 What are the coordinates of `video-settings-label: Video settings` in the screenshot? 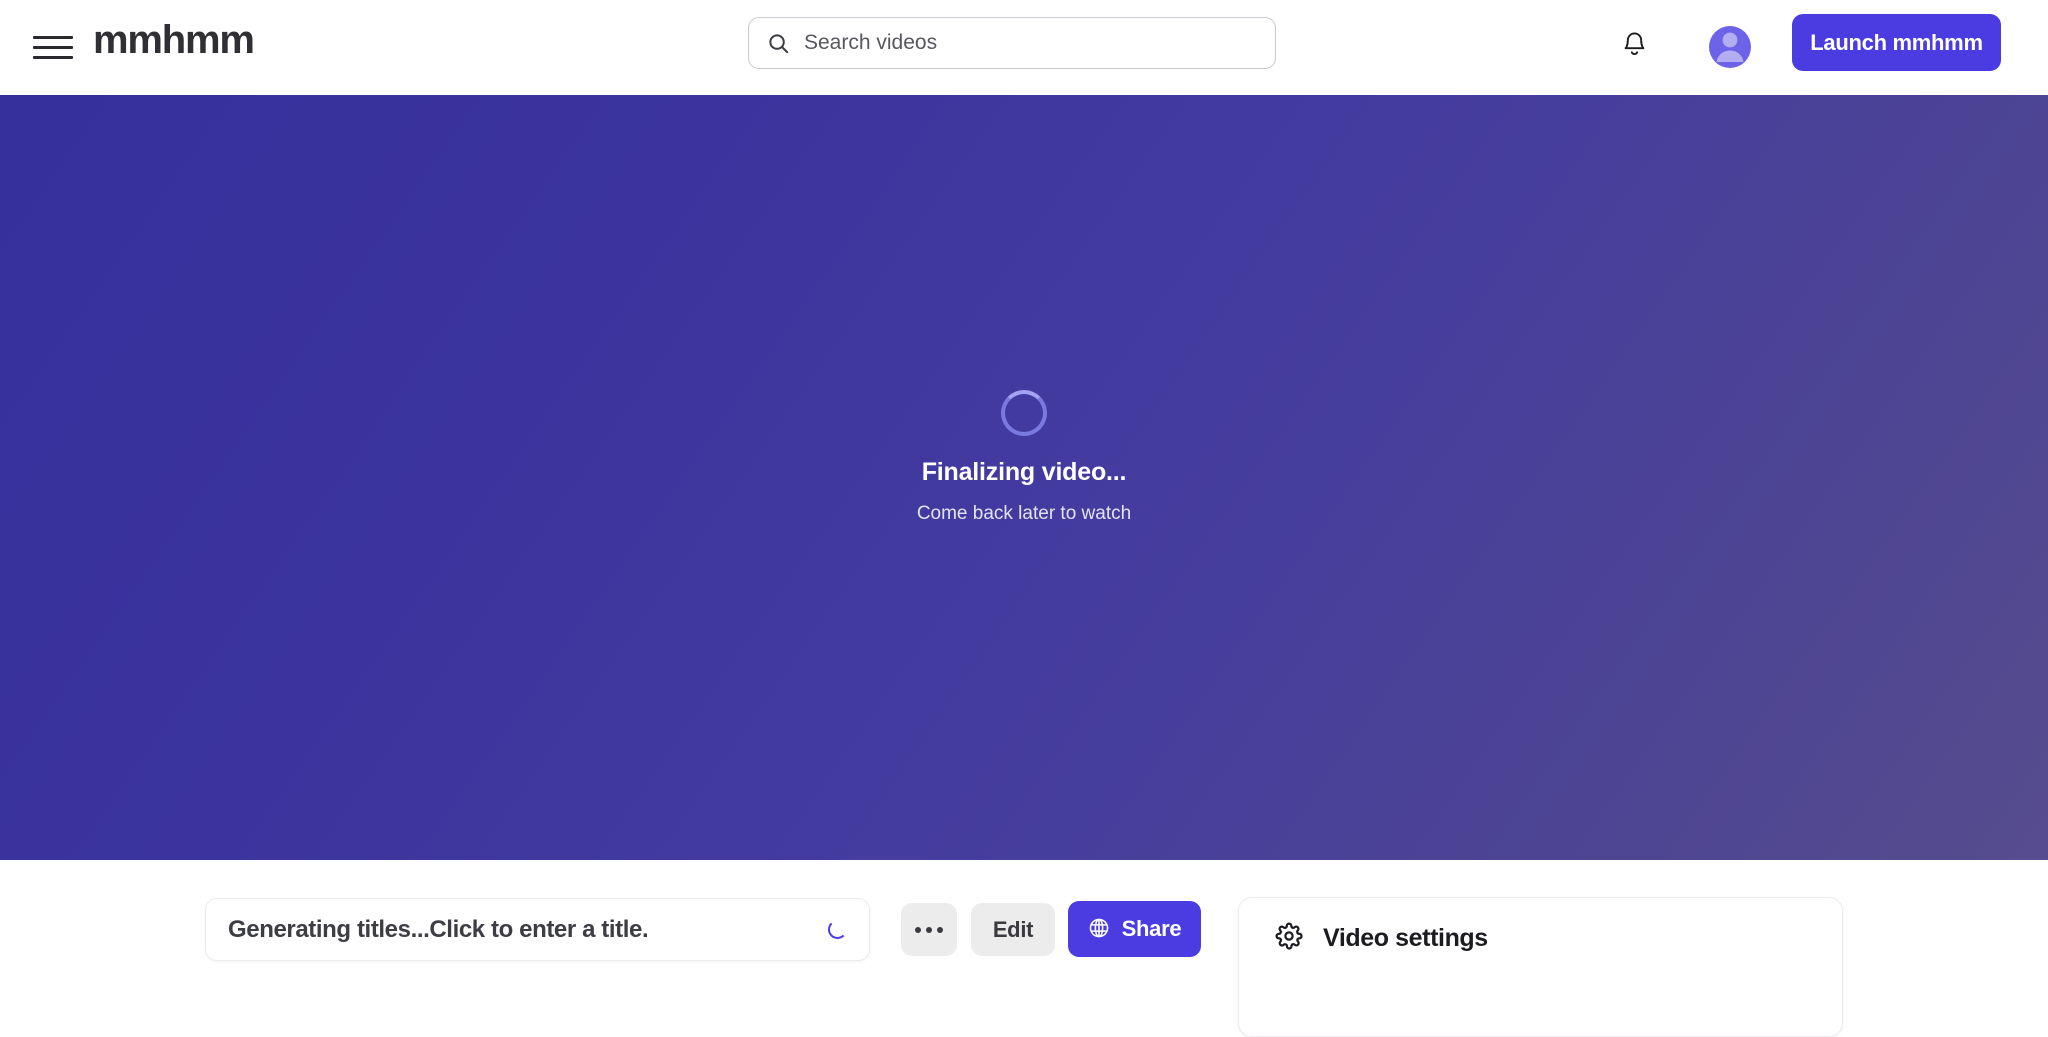 It's located at (1405, 938).